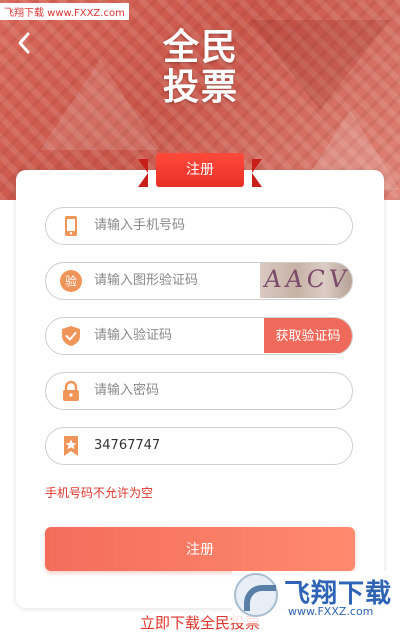  I want to click on phone-input, so click(194, 225).